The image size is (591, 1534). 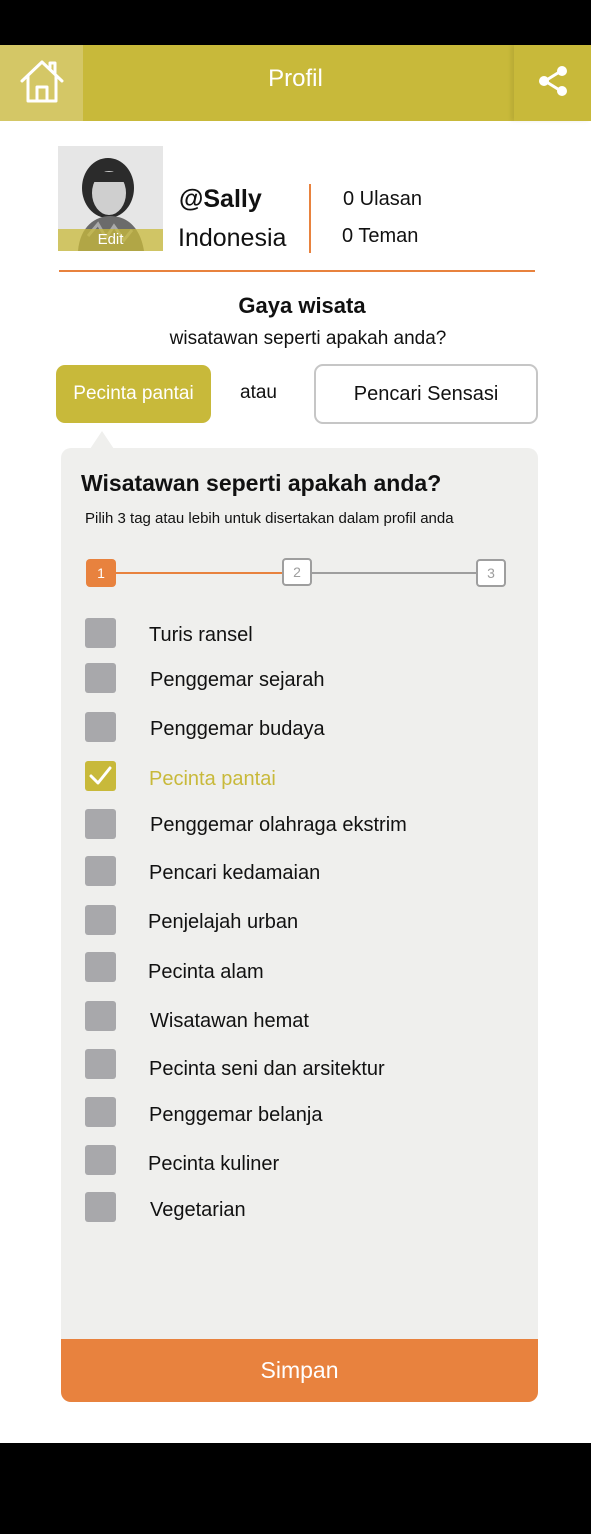 What do you see at coordinates (133, 394) in the screenshot?
I see `style-option-beach: Pecinta pantai` at bounding box center [133, 394].